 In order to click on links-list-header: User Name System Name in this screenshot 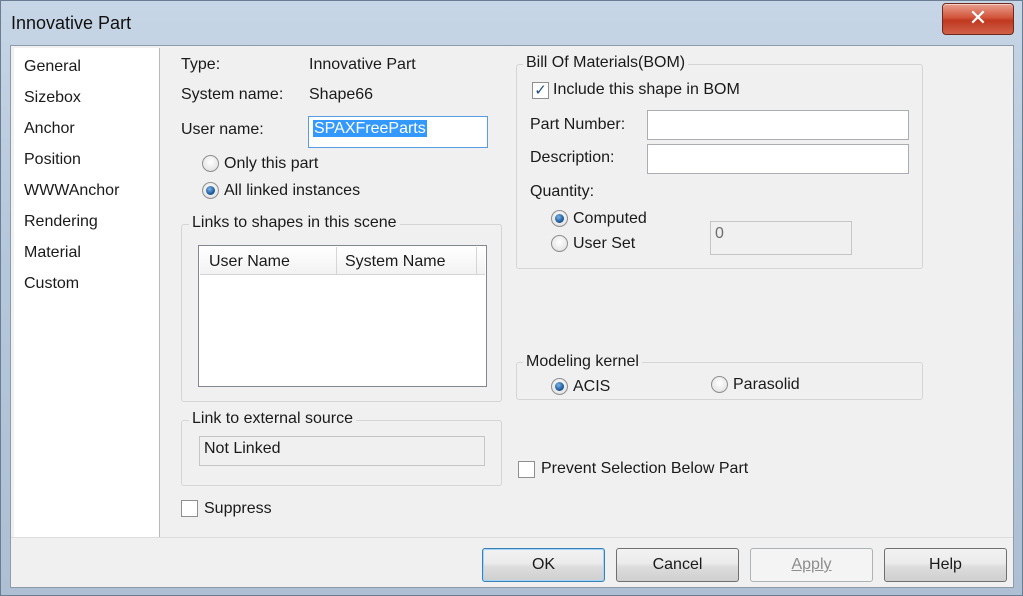, I will do `click(342, 261)`.